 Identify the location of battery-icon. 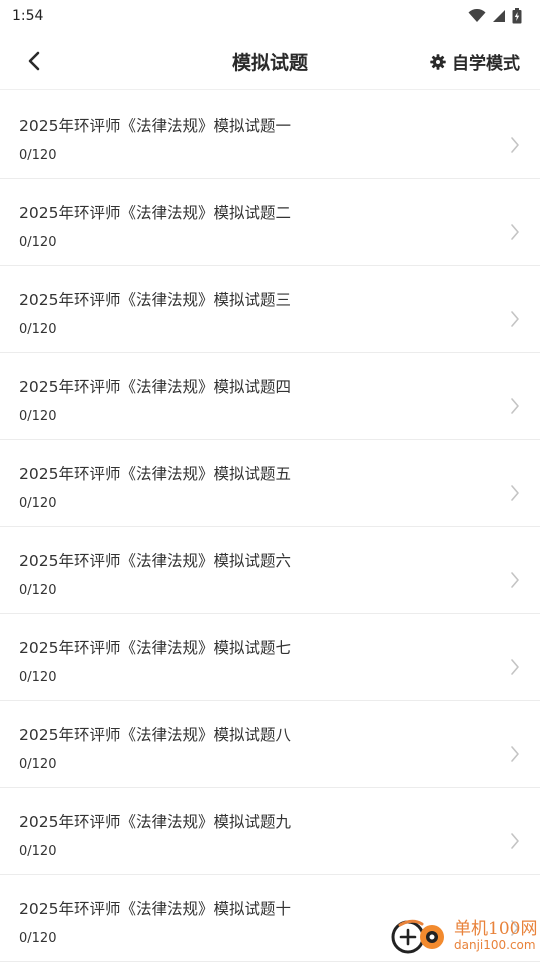
(517, 16).